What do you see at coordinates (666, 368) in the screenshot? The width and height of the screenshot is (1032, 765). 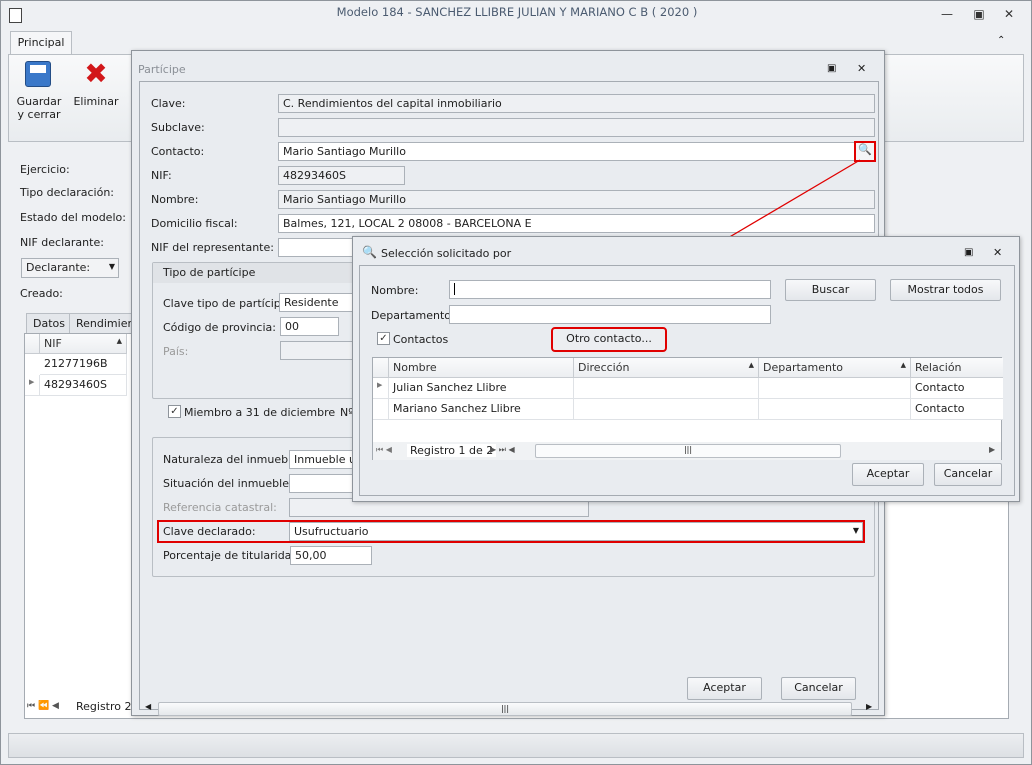 I see `column-header-direccion: Dirección ▲` at bounding box center [666, 368].